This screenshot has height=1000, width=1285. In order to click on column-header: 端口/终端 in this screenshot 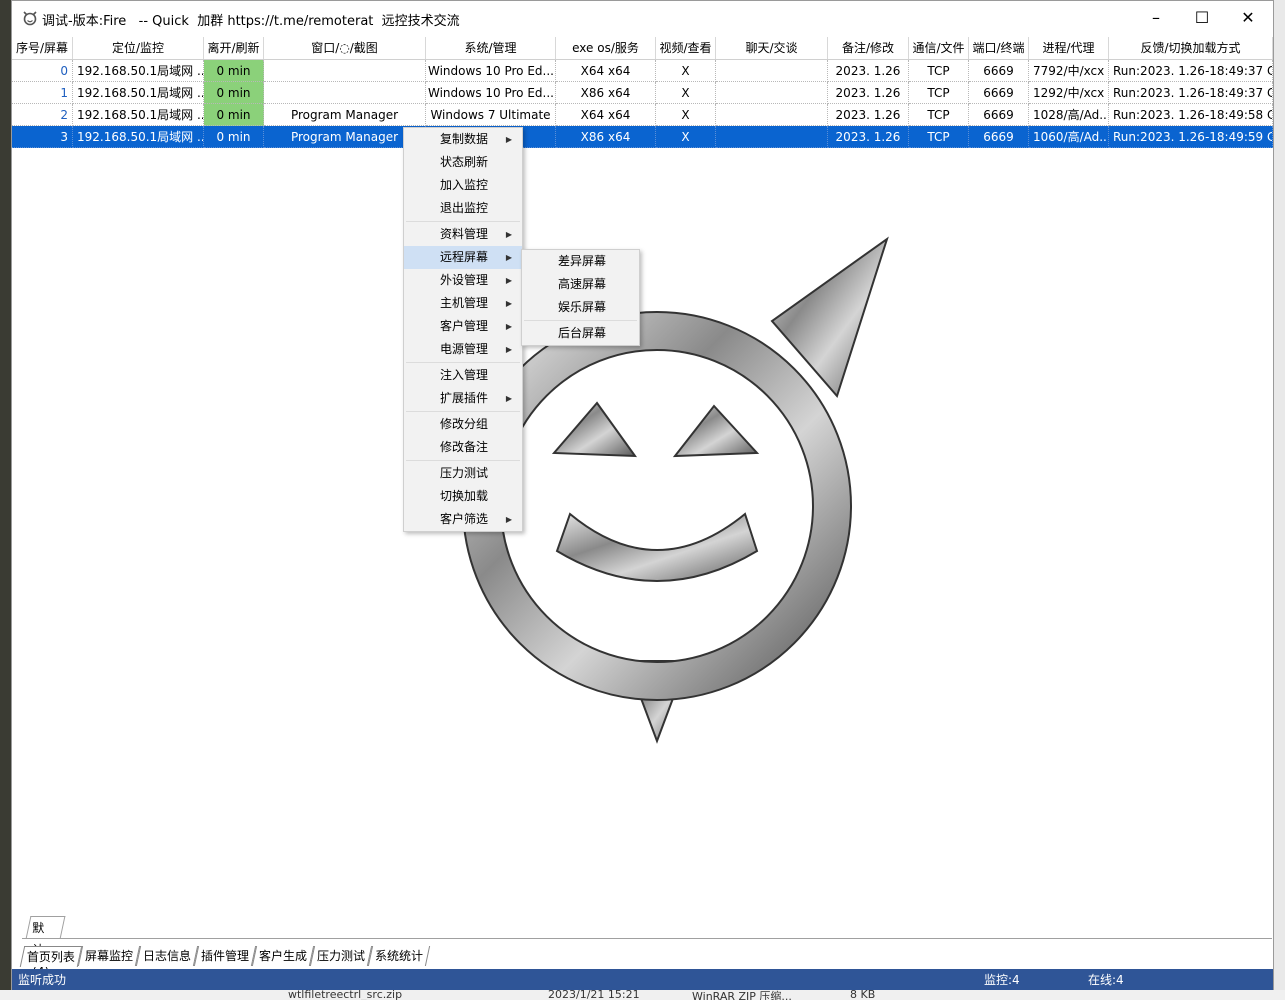, I will do `click(999, 48)`.